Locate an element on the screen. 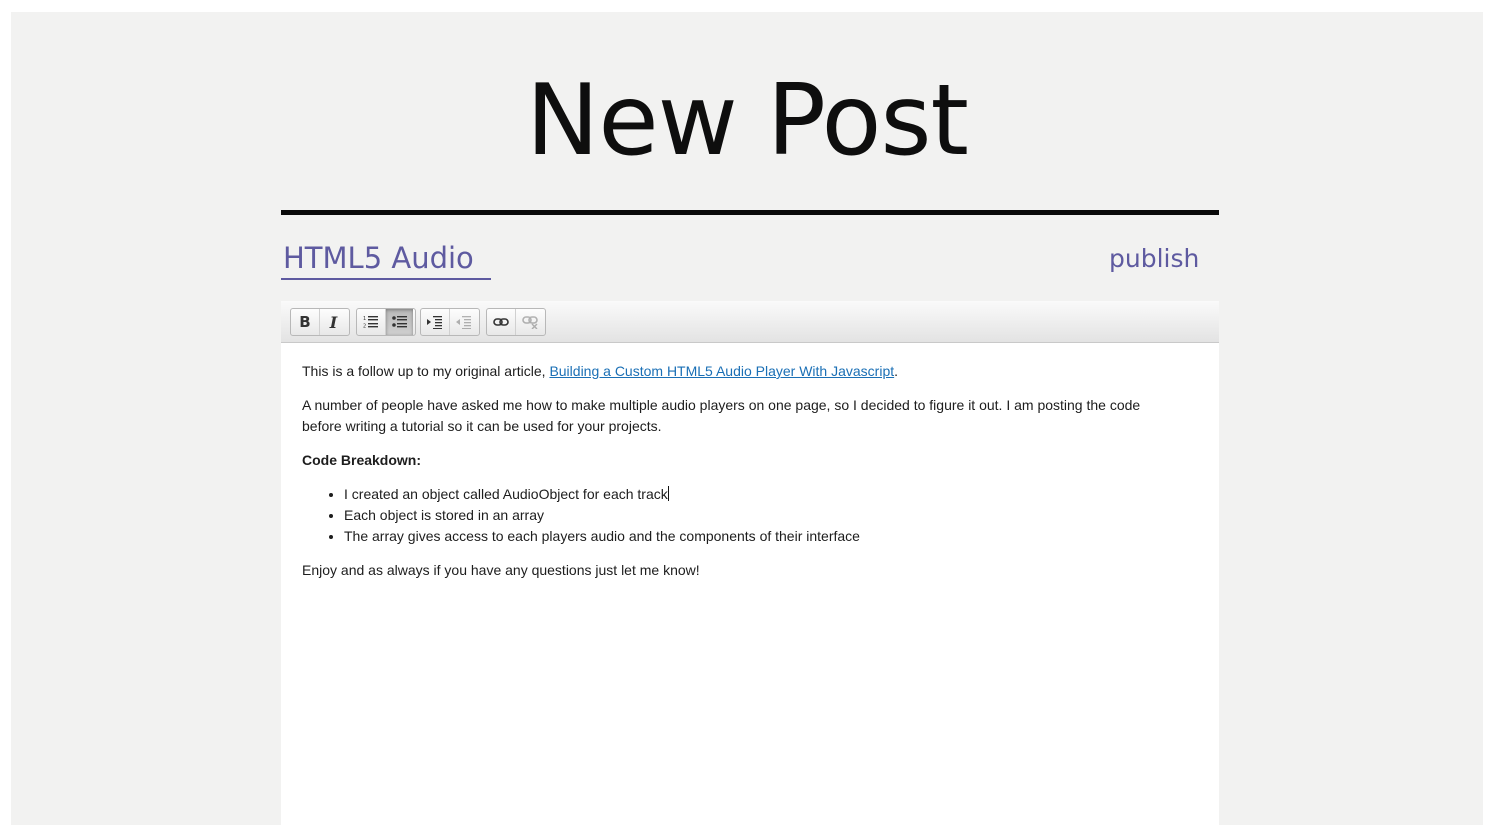 Image resolution: width=1500 pixels, height=836 pixels. editor-toolbar: B I 1 2 is located at coordinates (750, 322).